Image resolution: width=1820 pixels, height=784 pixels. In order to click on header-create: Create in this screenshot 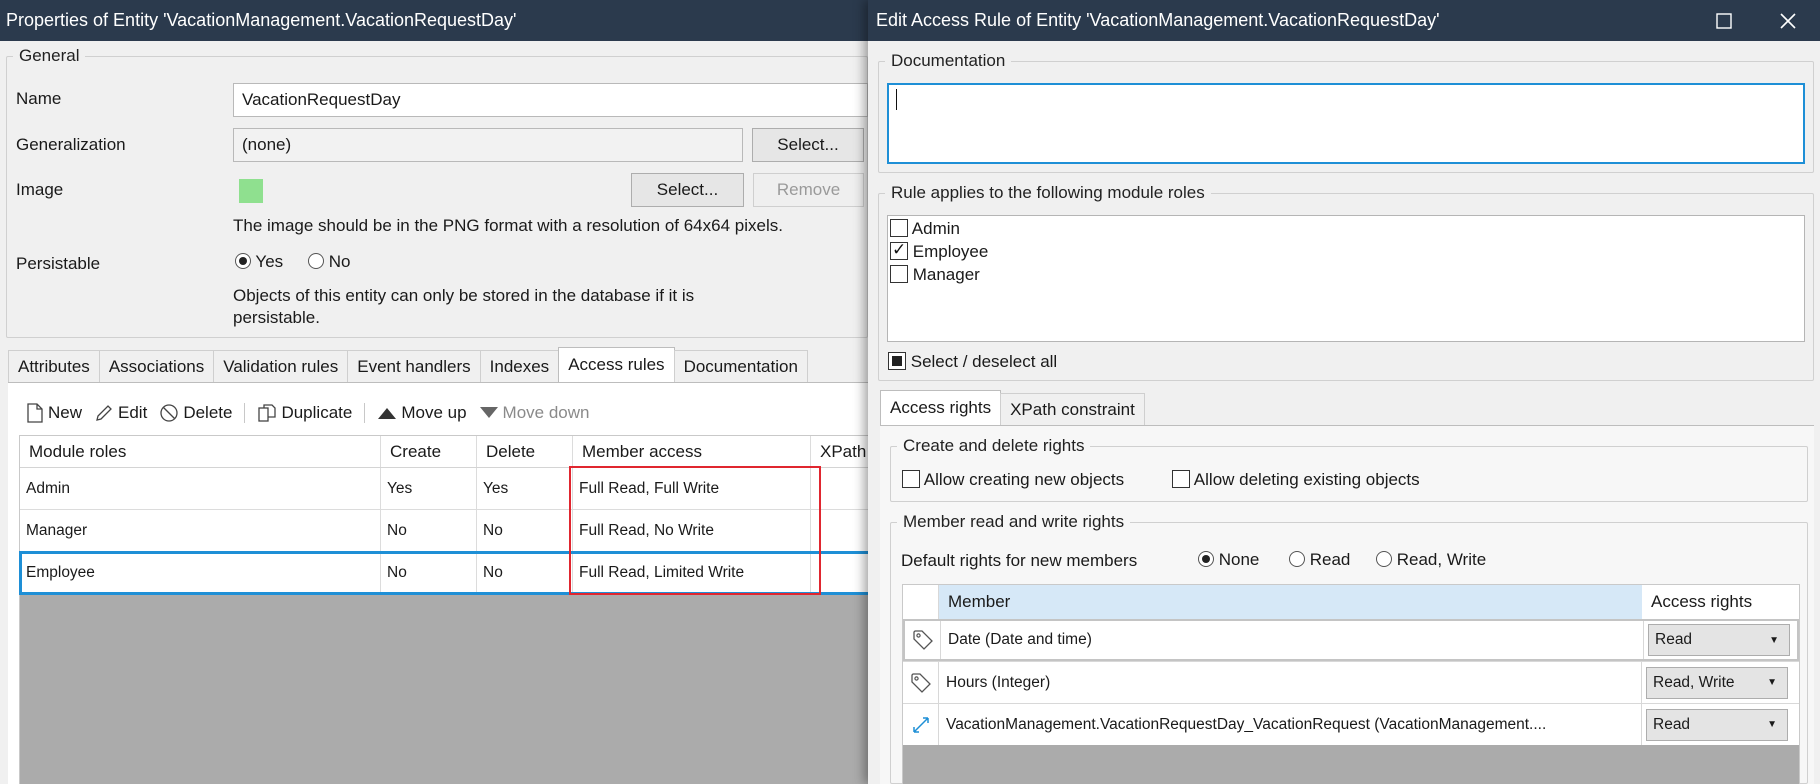, I will do `click(429, 451)`.